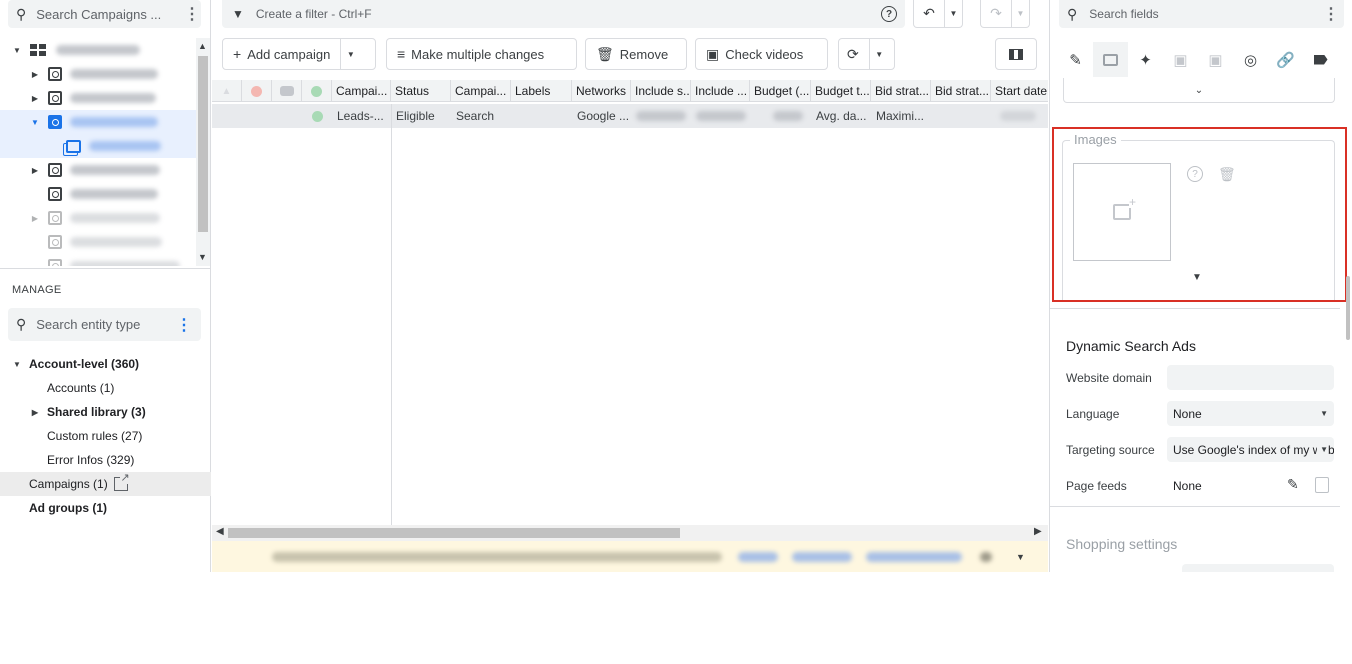  What do you see at coordinates (1293, 484) in the screenshot?
I see `pencil-icon: ✎` at bounding box center [1293, 484].